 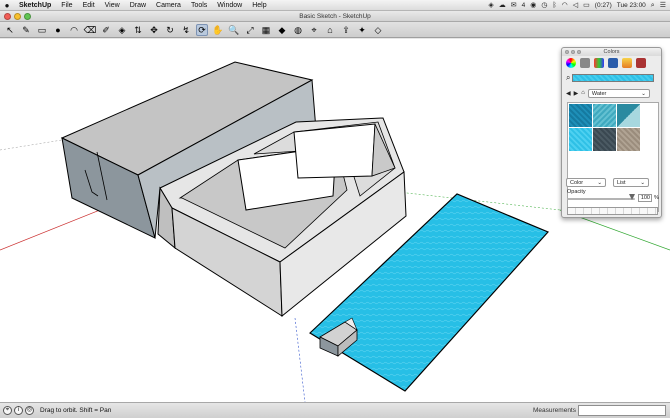 What do you see at coordinates (362, 30) in the screenshot?
I see `extension-tool: ✦` at bounding box center [362, 30].